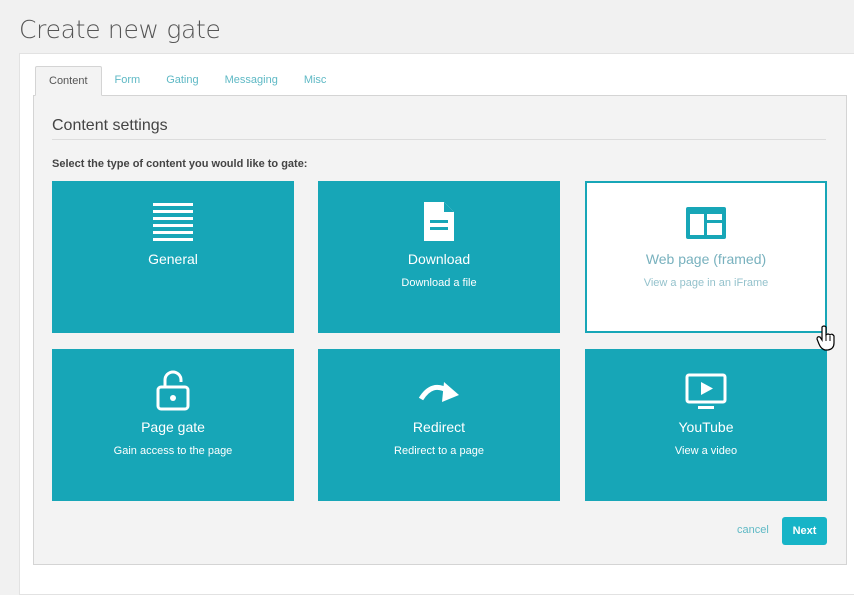  I want to click on tab-messaging: Messaging, so click(251, 80).